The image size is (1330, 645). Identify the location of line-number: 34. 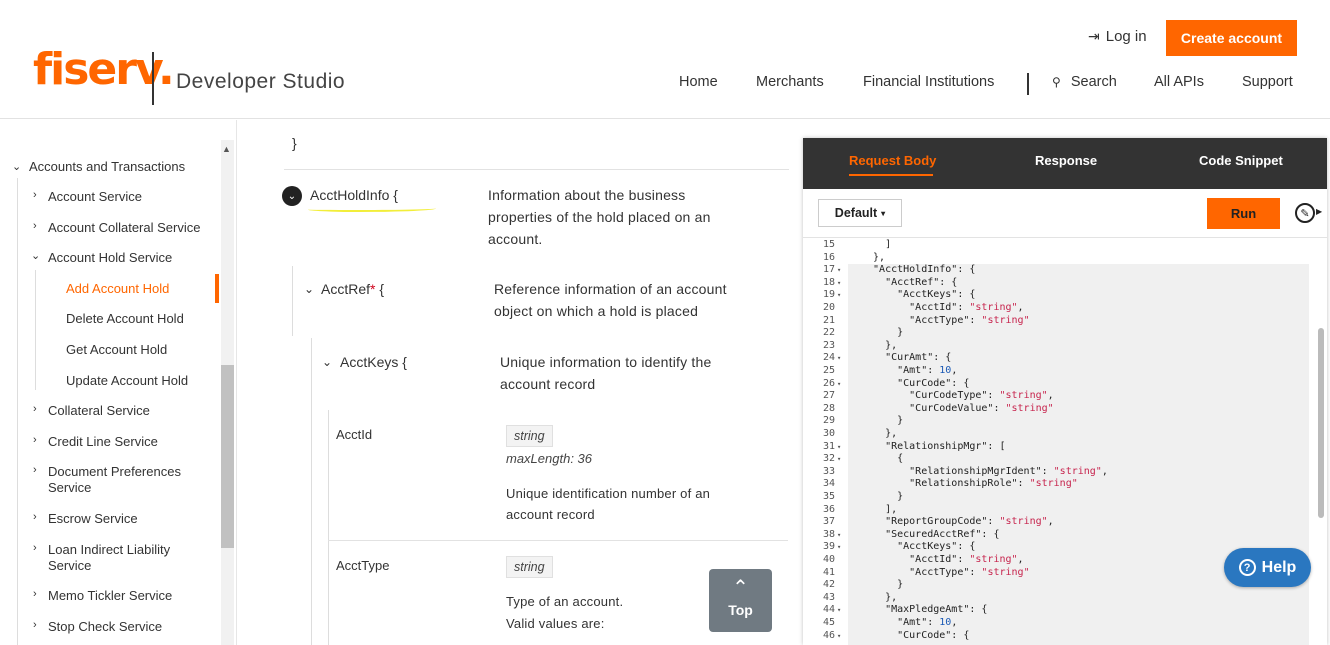
(828, 484).